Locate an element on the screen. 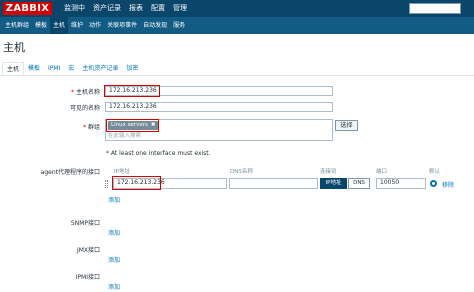  tab-macros: 宏 is located at coordinates (71, 68).